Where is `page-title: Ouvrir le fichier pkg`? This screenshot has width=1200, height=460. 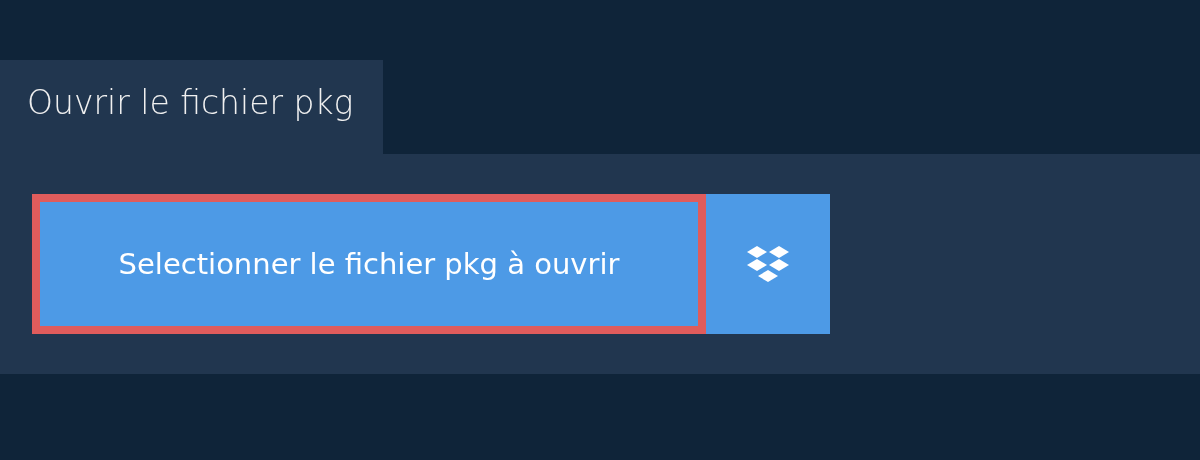 page-title: Ouvrir le fichier pkg is located at coordinates (192, 107).